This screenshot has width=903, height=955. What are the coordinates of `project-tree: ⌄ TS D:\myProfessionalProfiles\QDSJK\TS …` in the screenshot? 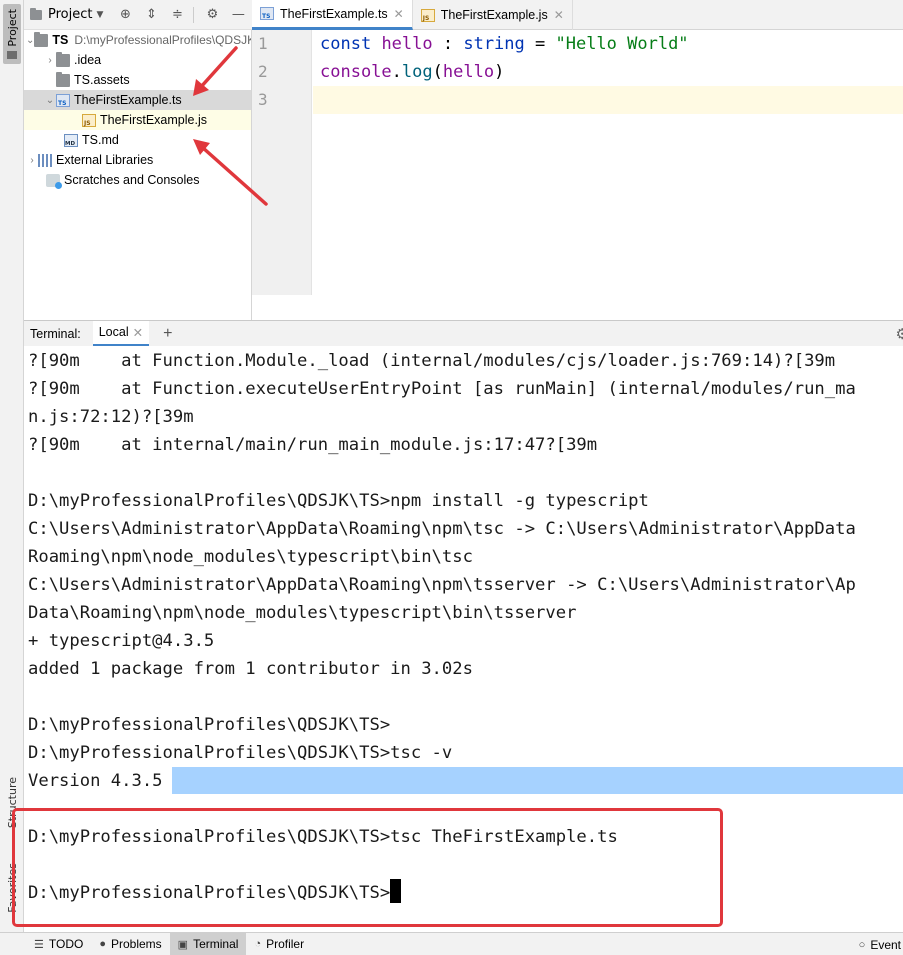 It's located at (138, 175).